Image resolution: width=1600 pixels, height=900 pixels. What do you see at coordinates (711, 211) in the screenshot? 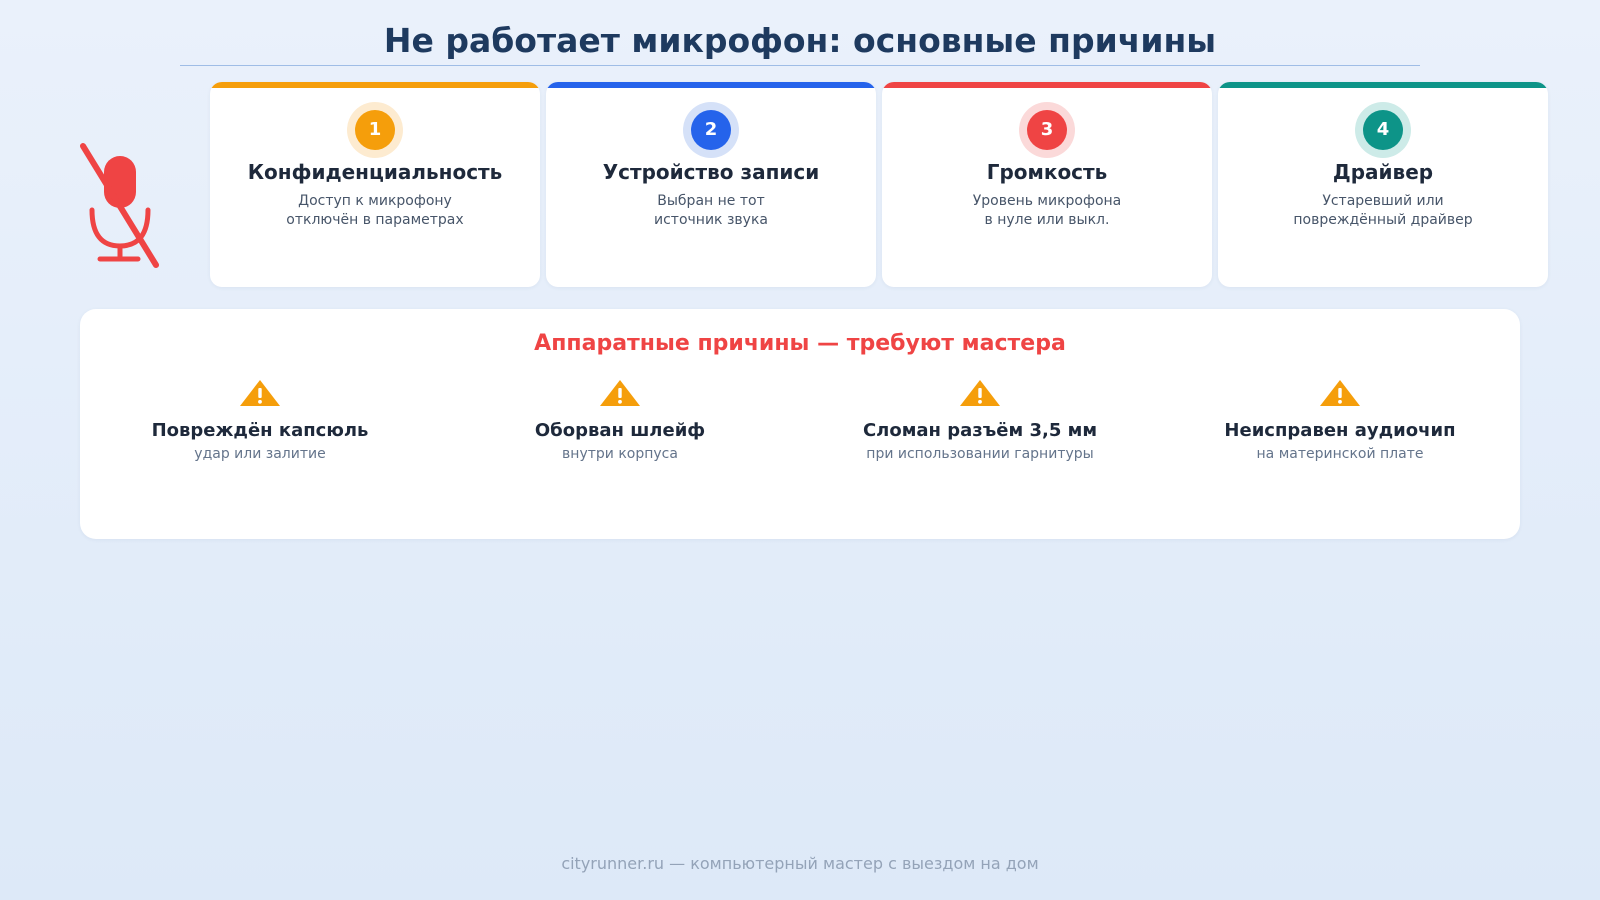
I see `card-description: Выбран не тот источник звука` at bounding box center [711, 211].